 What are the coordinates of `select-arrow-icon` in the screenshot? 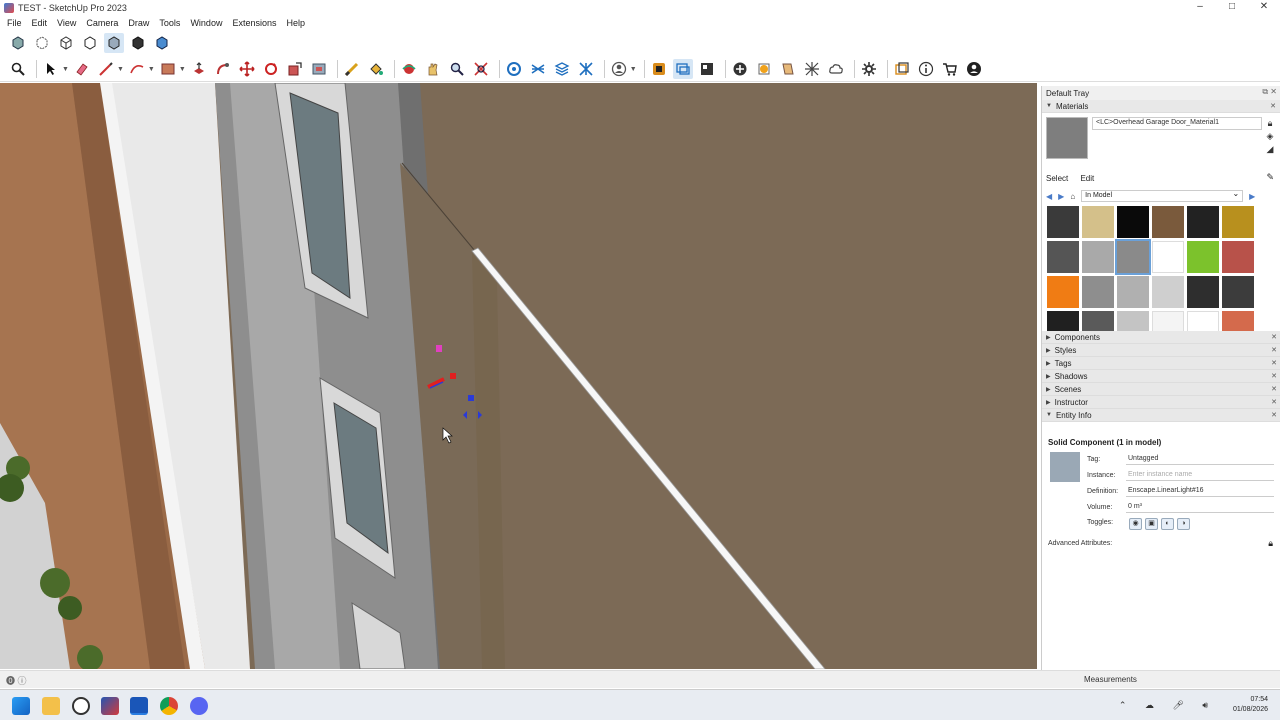 It's located at (51, 69).